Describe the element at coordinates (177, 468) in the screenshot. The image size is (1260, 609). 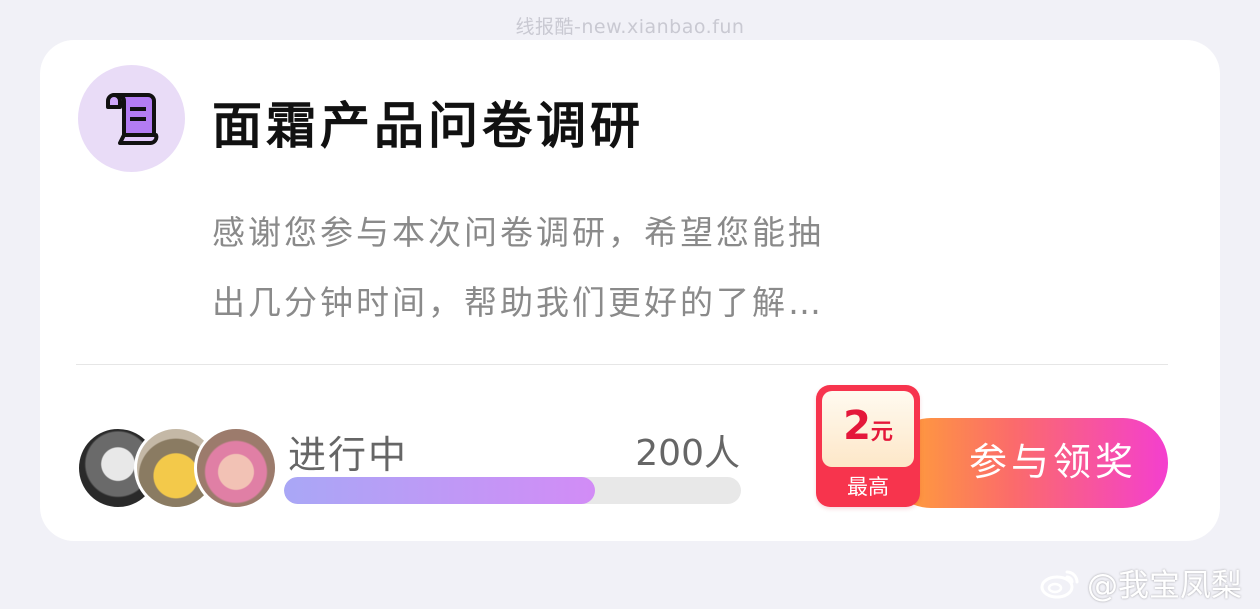
I see `participant-avatars` at that location.